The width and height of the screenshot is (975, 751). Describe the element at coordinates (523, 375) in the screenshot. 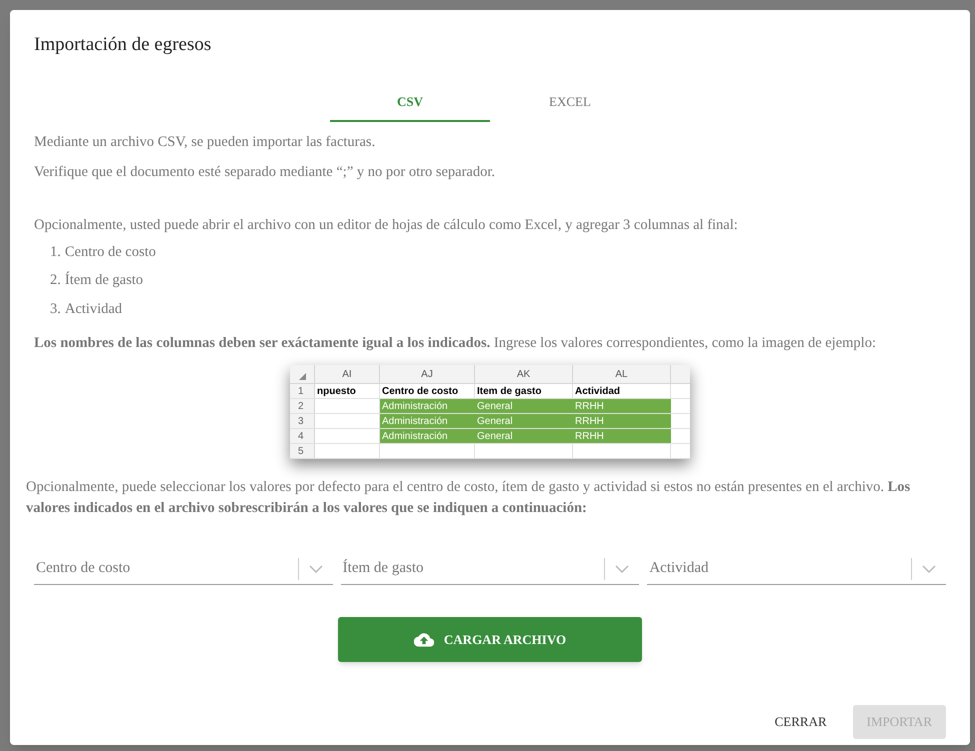

I see `column-header: AK` at that location.